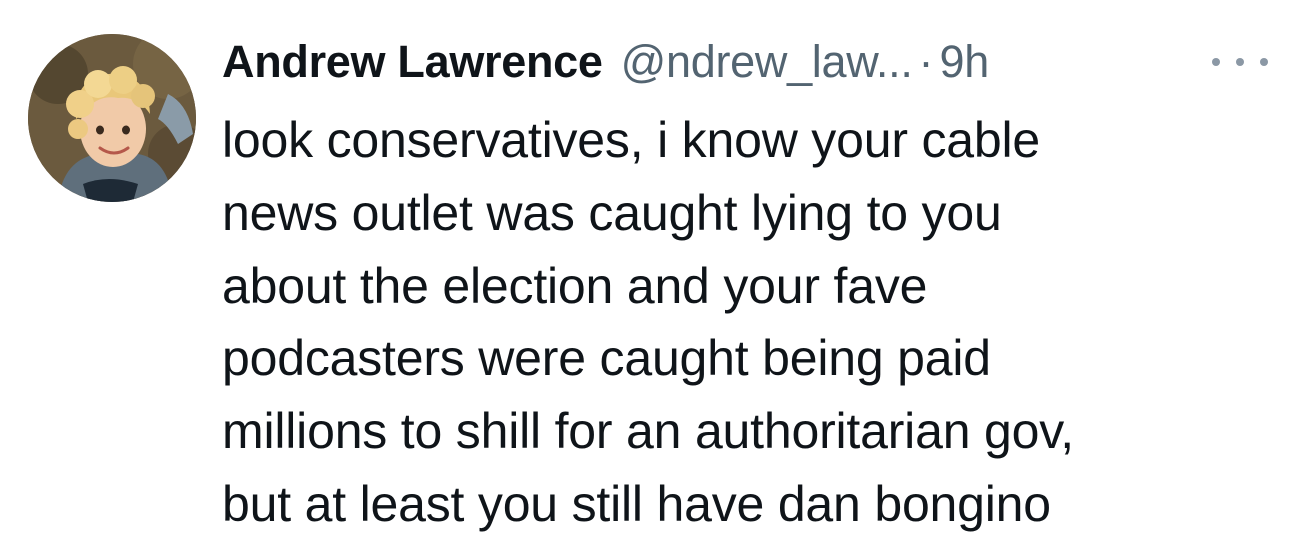 Image resolution: width=1290 pixels, height=552 pixels. What do you see at coordinates (605, 62) in the screenshot?
I see `tweet-header: Andrew Lawrence @ndrew_law... · 9h` at bounding box center [605, 62].